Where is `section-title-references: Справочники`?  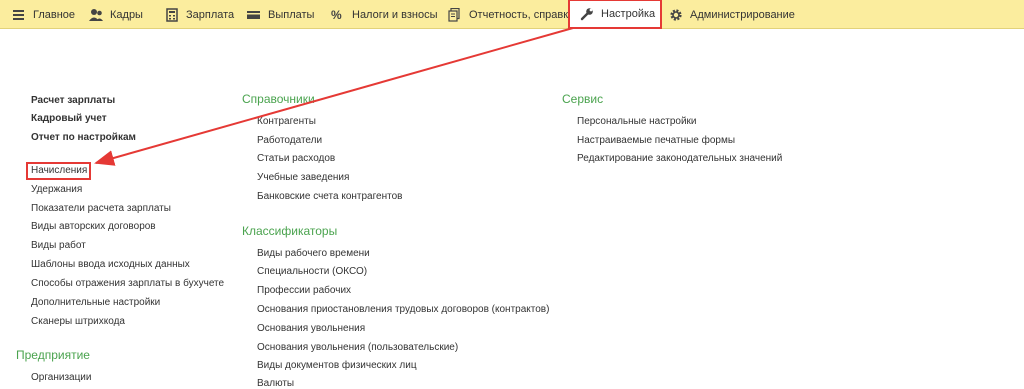 section-title-references: Справочники is located at coordinates (278, 99).